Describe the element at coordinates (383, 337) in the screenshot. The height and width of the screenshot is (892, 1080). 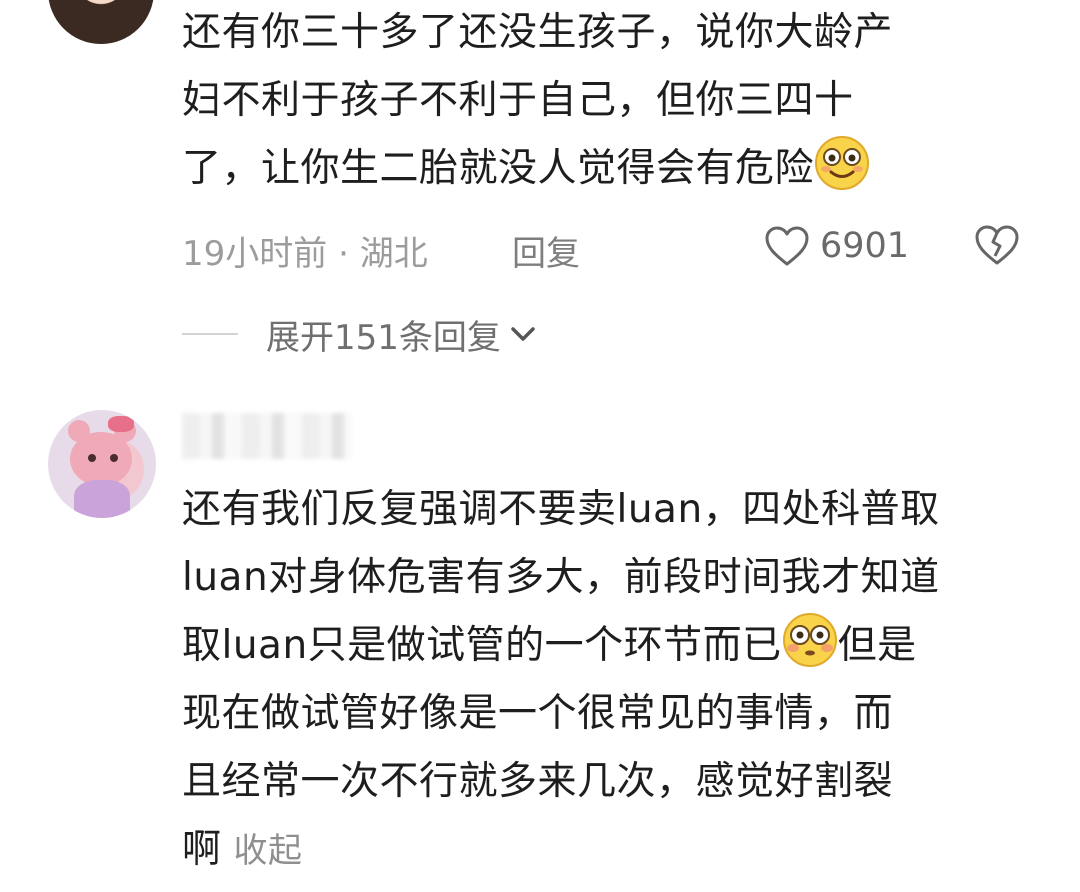
I see `expand-label: 展开151条回复` at that location.